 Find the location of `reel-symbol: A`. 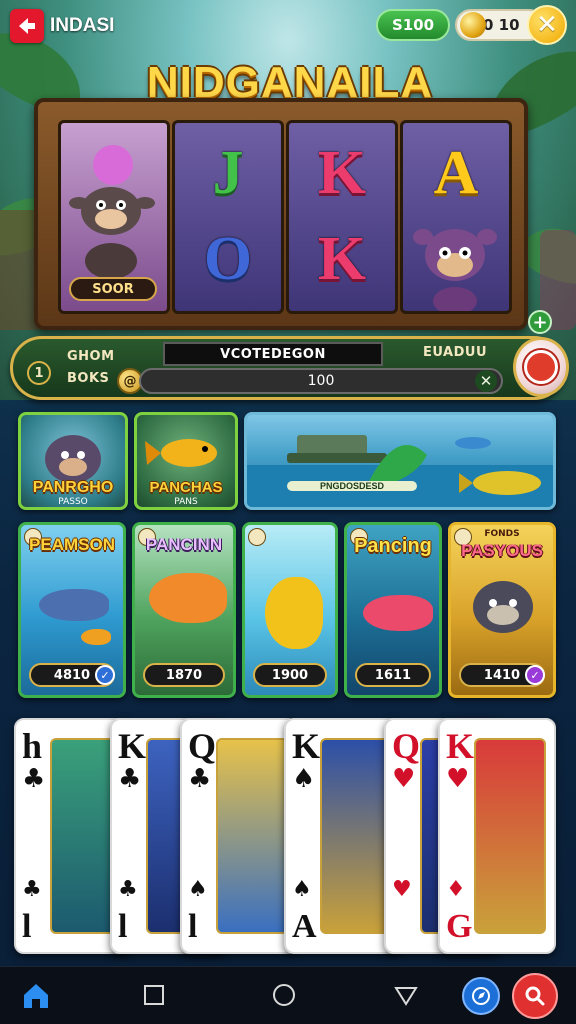

reel-symbol: A is located at coordinates (456, 173).